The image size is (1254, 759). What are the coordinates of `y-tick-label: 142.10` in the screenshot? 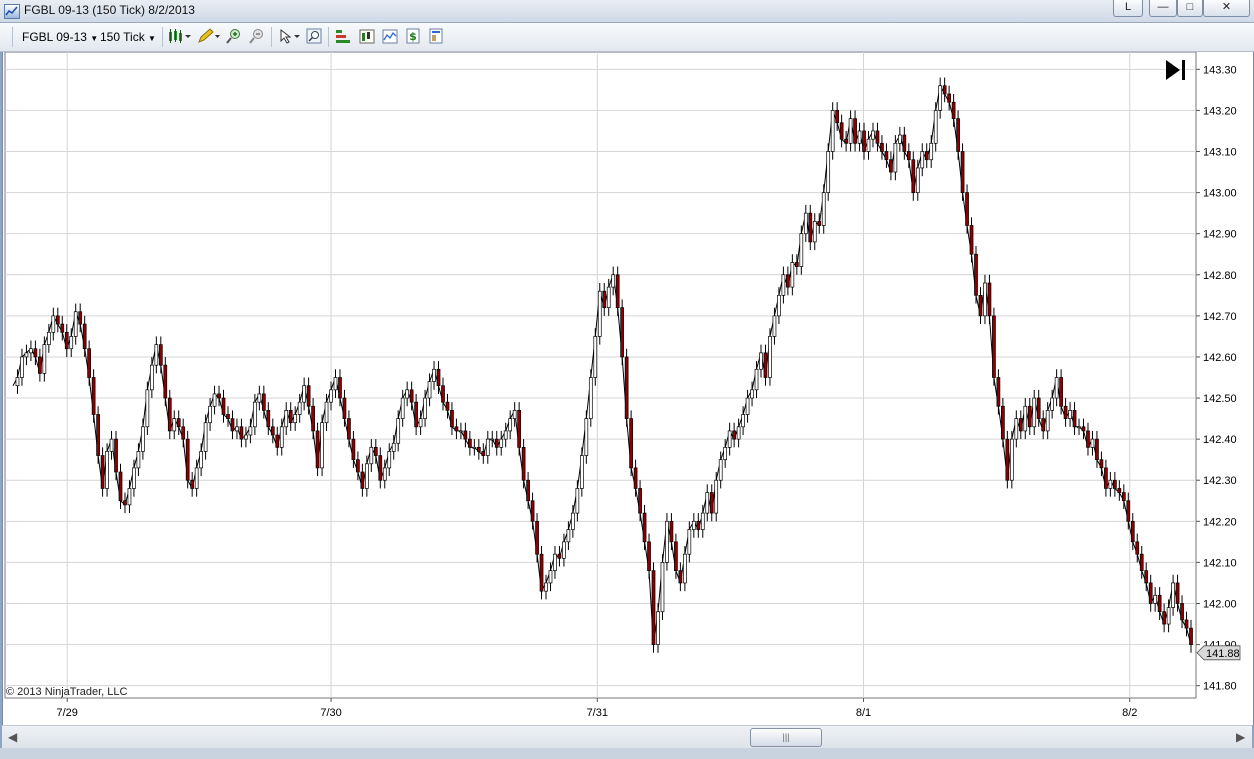 It's located at (1220, 563).